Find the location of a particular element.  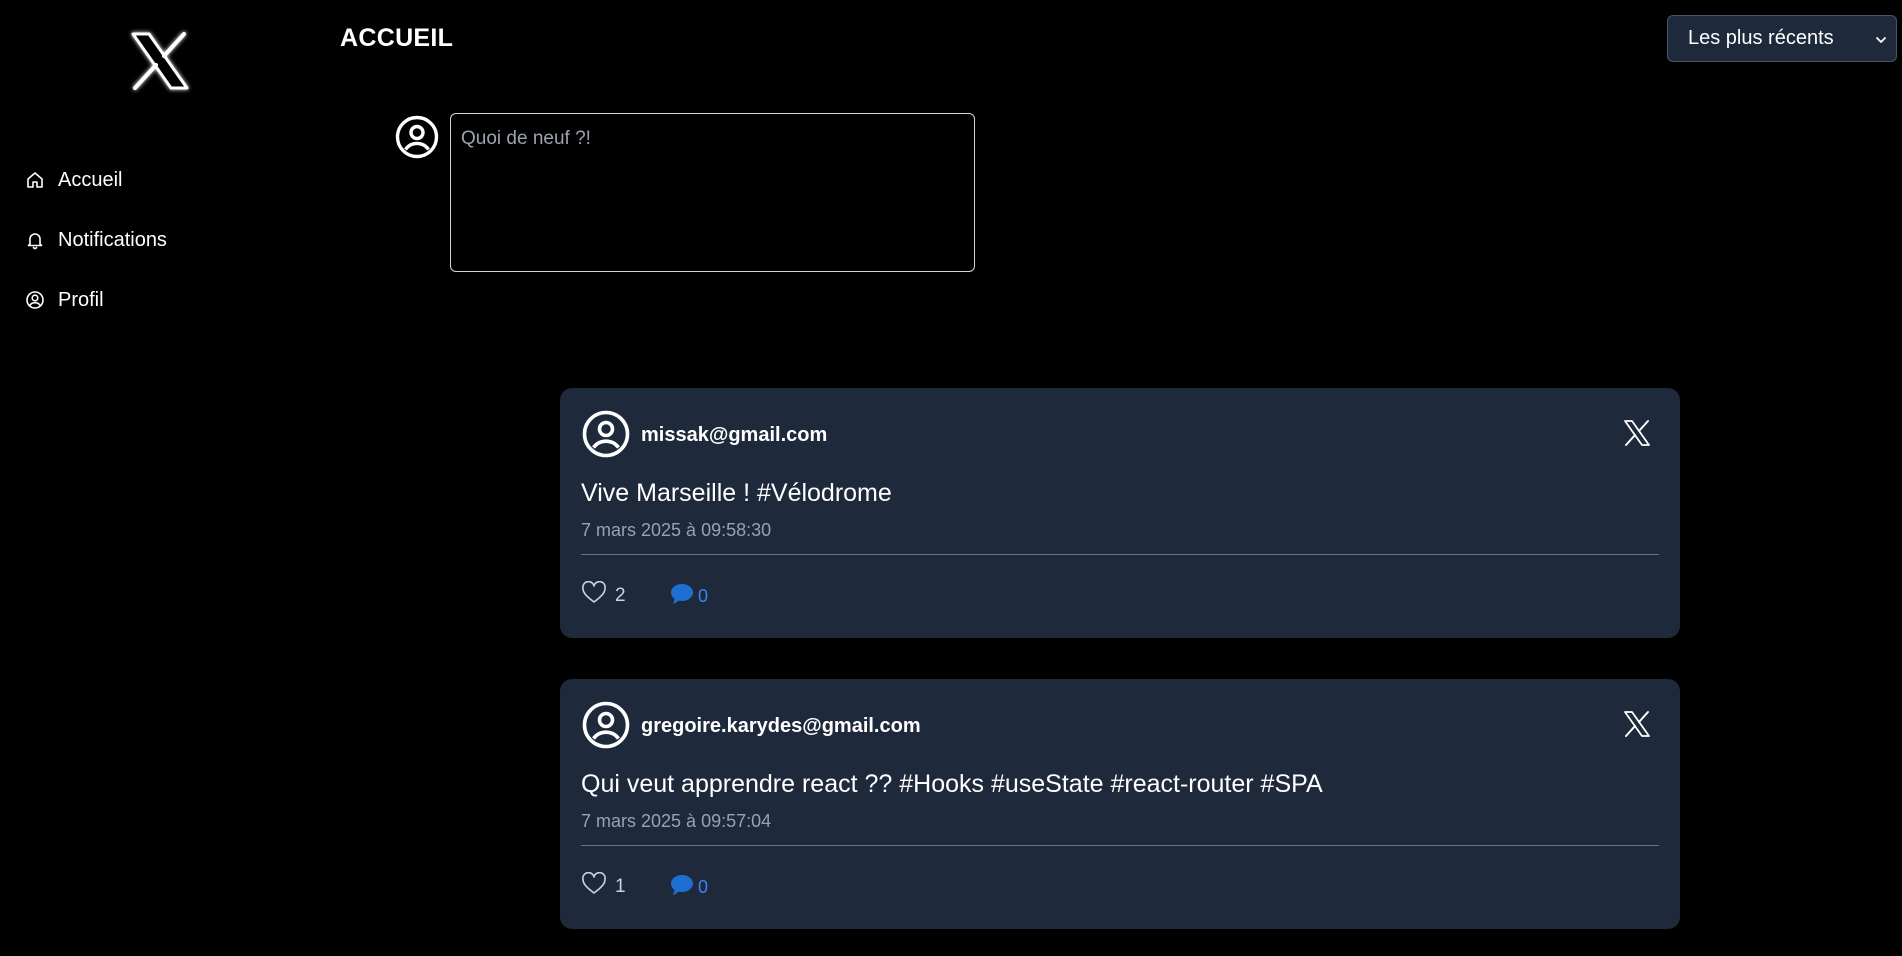

post-content: Vive Marseille ! #Vélodrome is located at coordinates (736, 493).